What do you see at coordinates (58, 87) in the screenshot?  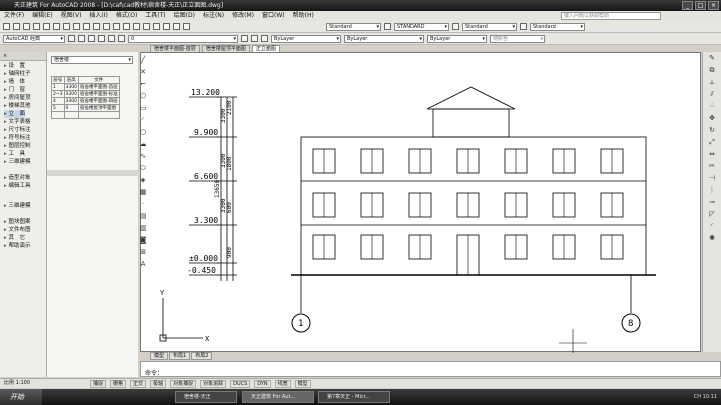 I see `table-cell: 1` at bounding box center [58, 87].